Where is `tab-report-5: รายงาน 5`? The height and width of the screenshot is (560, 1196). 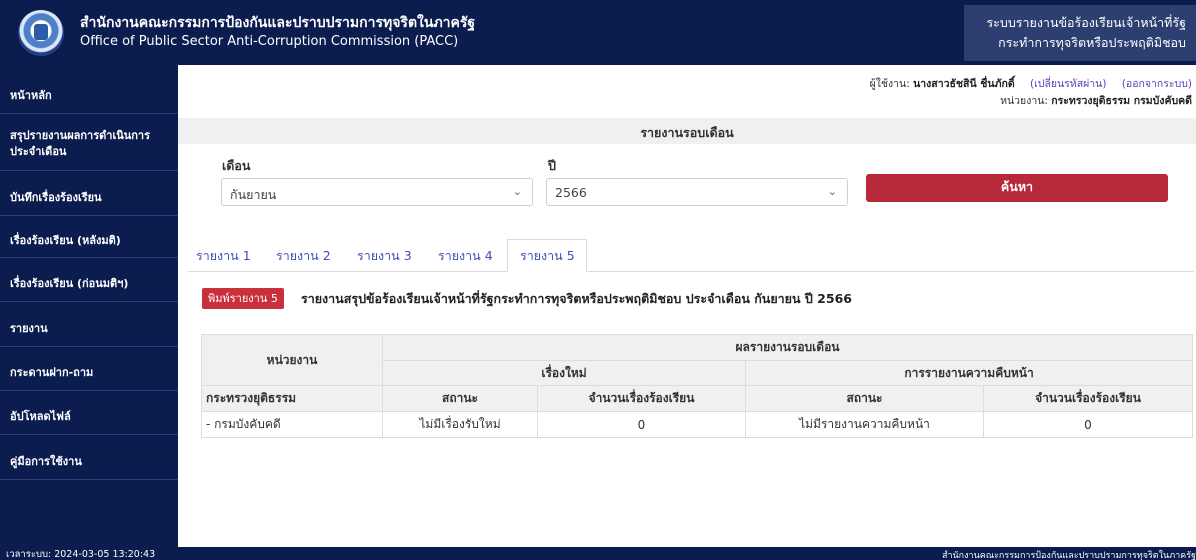
tab-report-5: รายงาน 5 is located at coordinates (547, 256).